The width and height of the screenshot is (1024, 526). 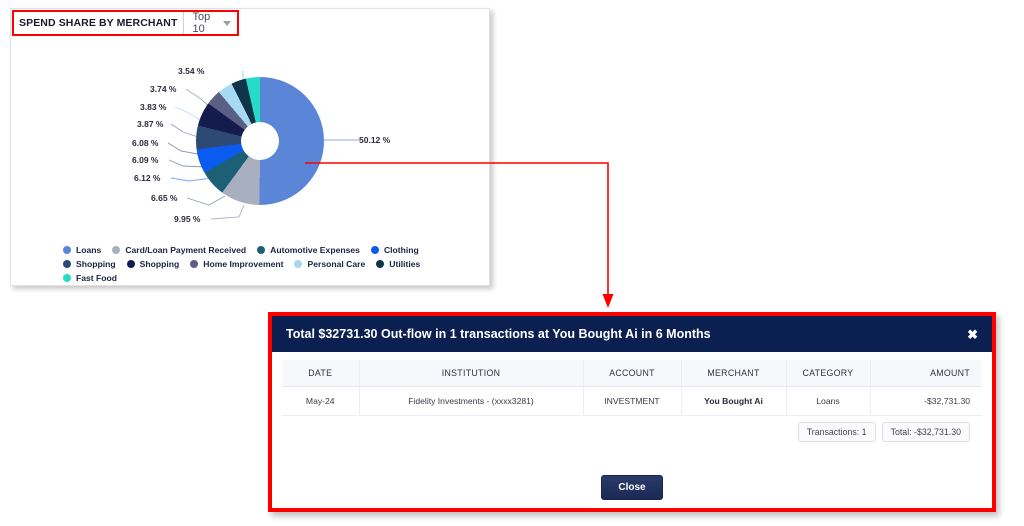 I want to click on spend-share-donut, so click(x=260, y=141).